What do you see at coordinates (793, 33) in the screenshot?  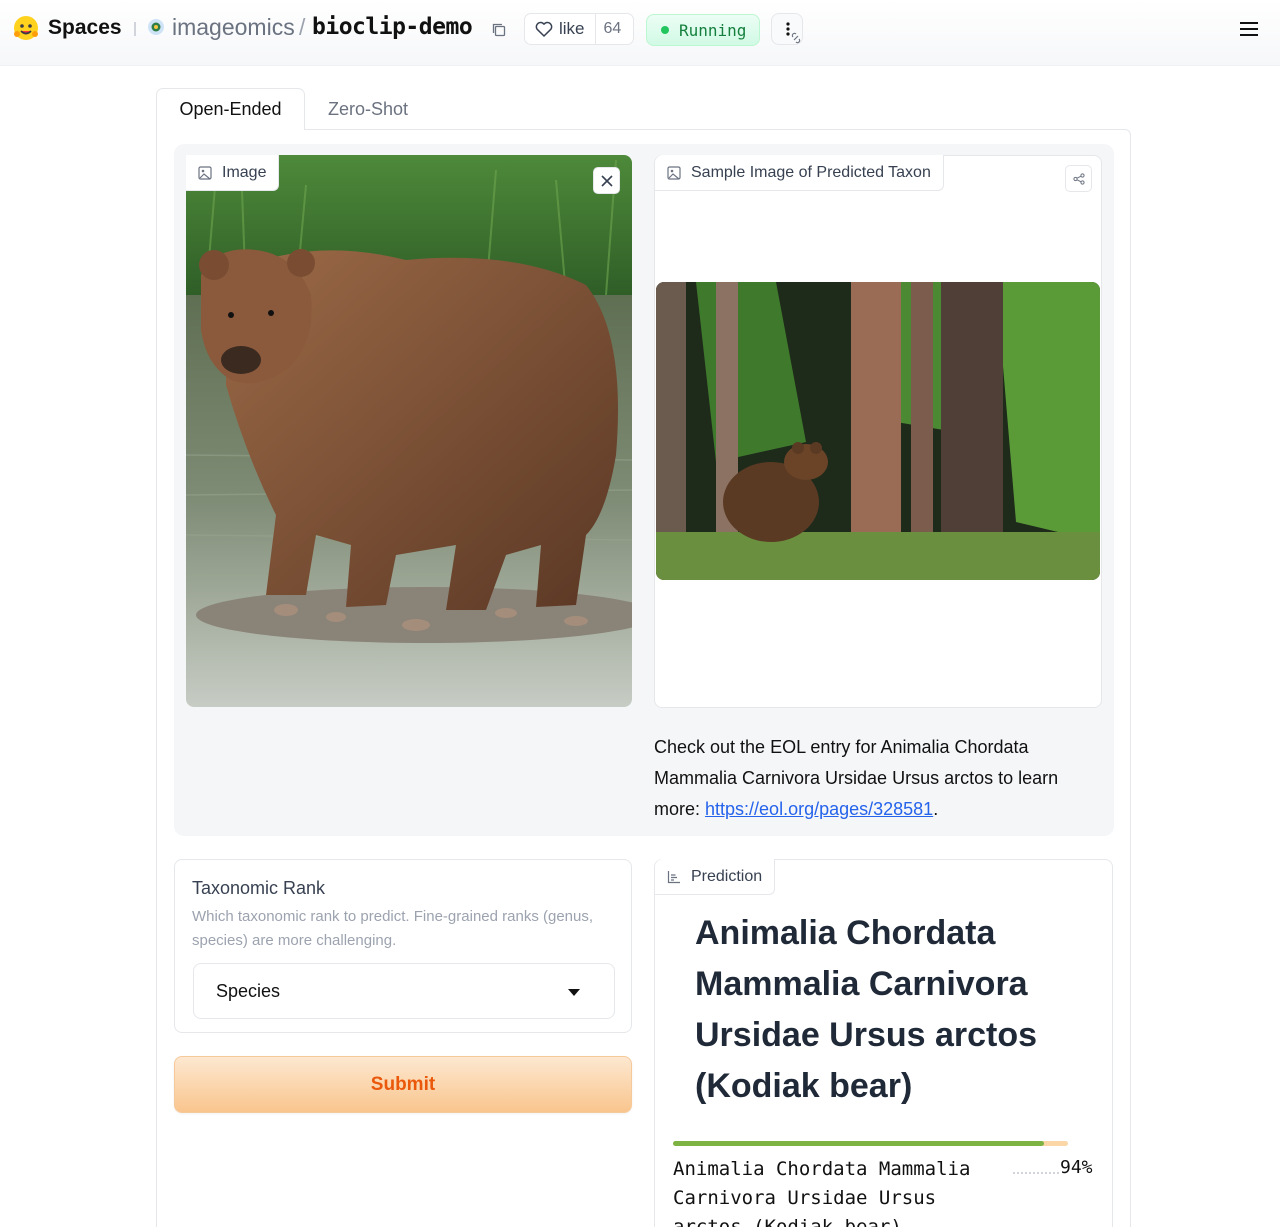 I see `vertical-dots-icon` at bounding box center [793, 33].